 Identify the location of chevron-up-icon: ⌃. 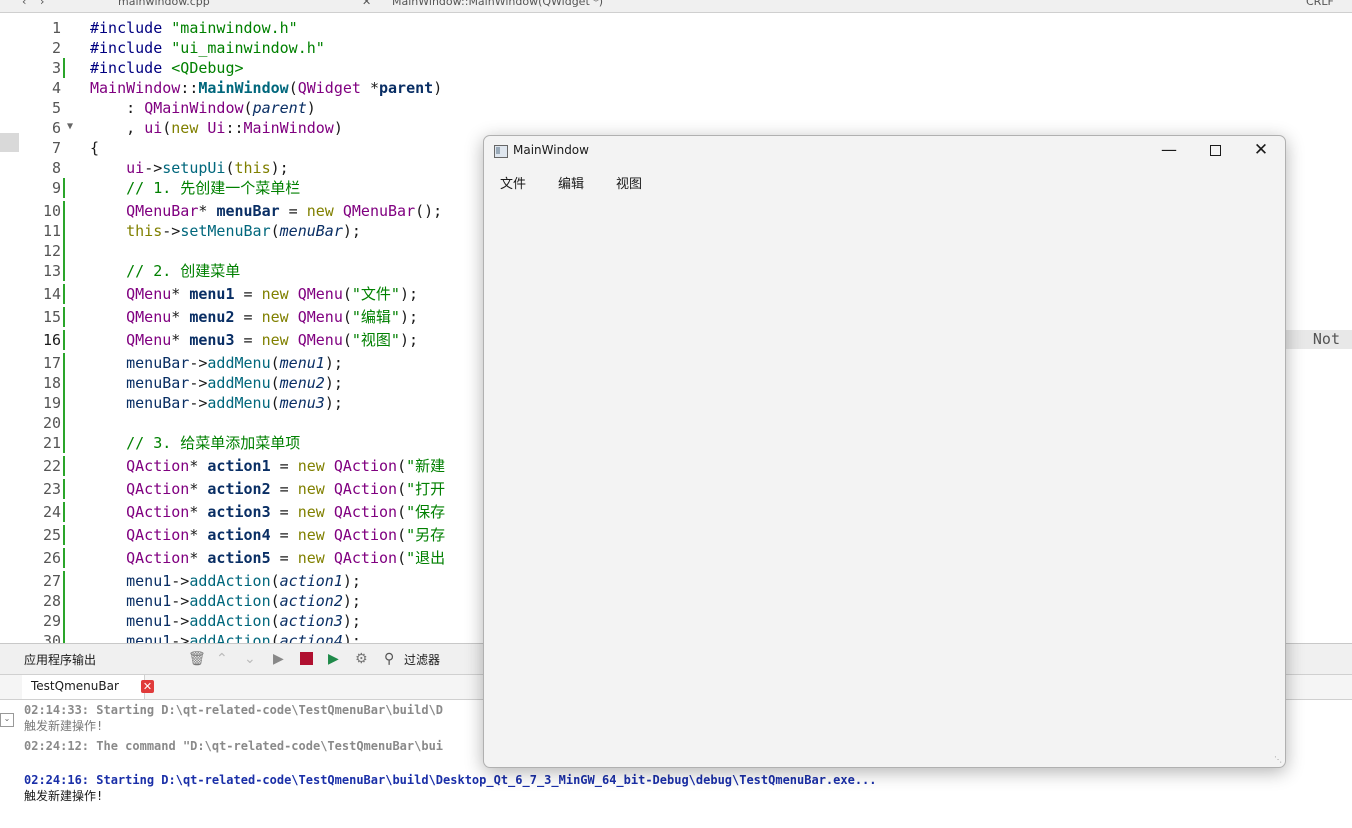
(222, 659).